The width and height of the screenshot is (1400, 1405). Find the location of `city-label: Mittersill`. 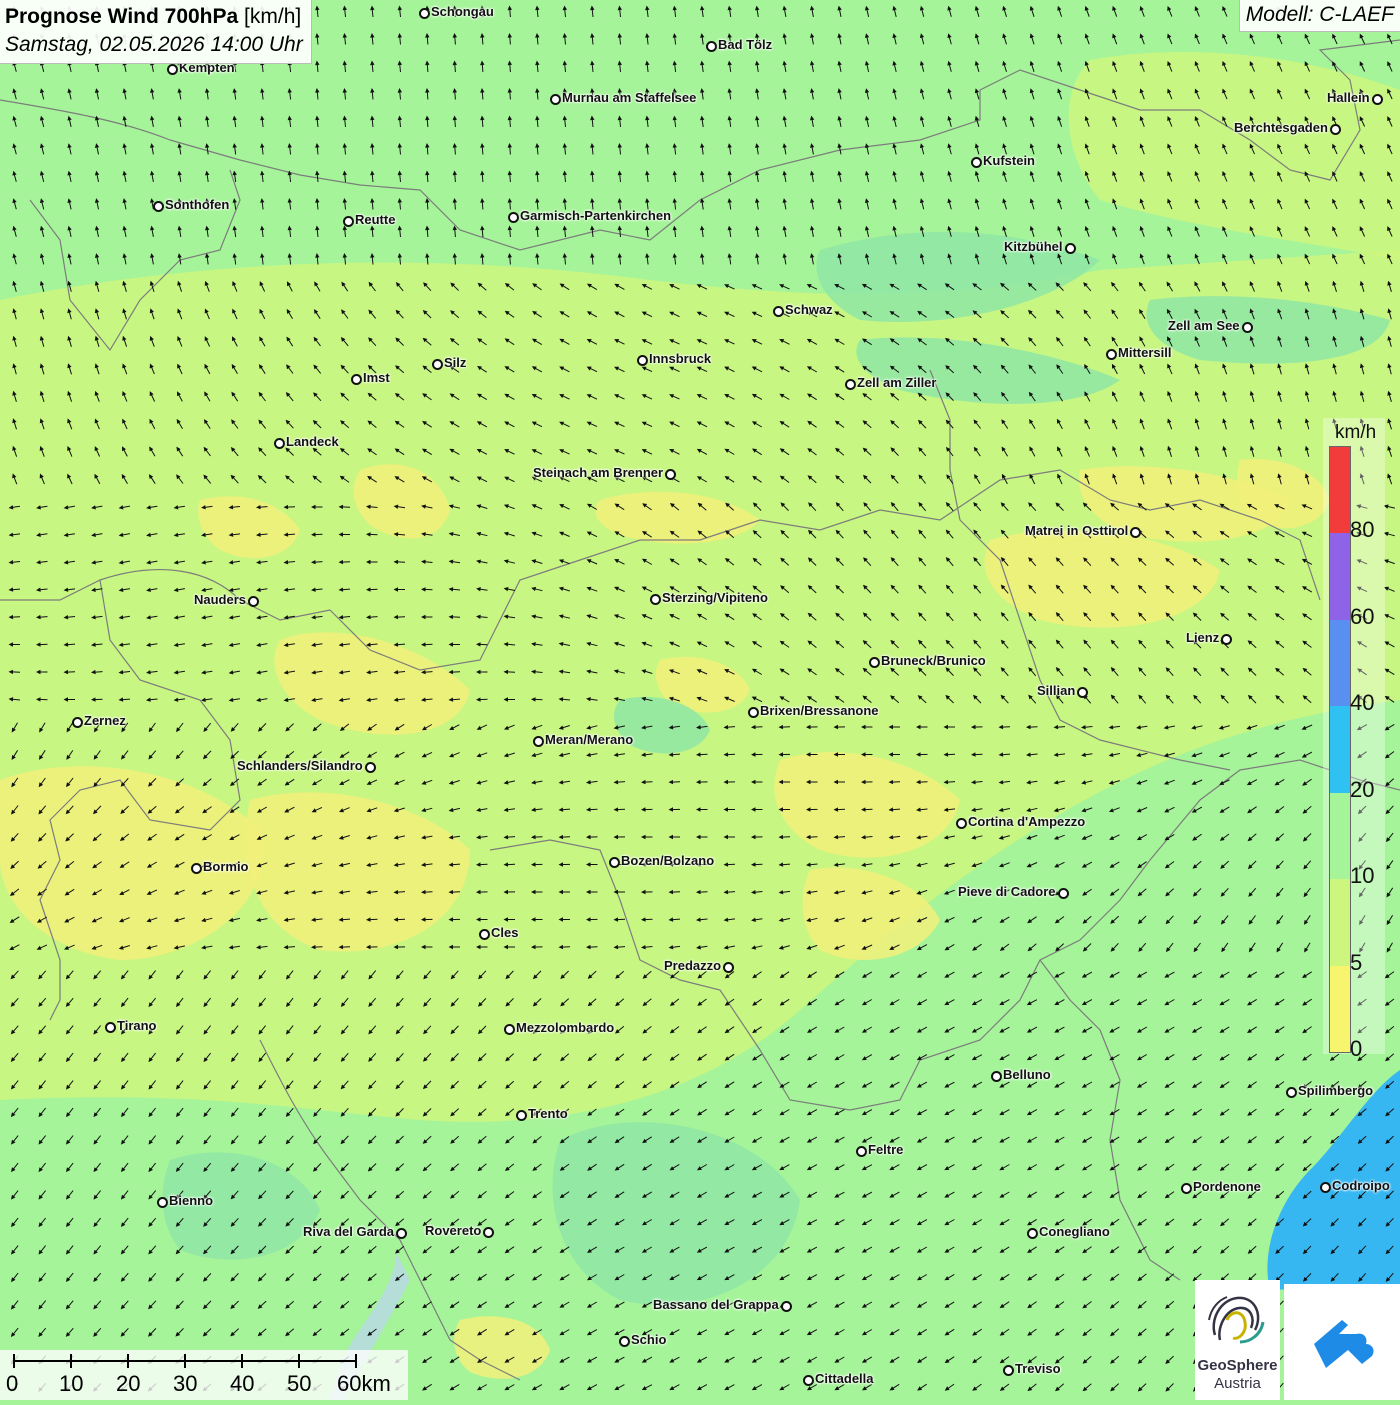

city-label: Mittersill is located at coordinates (1144, 352).